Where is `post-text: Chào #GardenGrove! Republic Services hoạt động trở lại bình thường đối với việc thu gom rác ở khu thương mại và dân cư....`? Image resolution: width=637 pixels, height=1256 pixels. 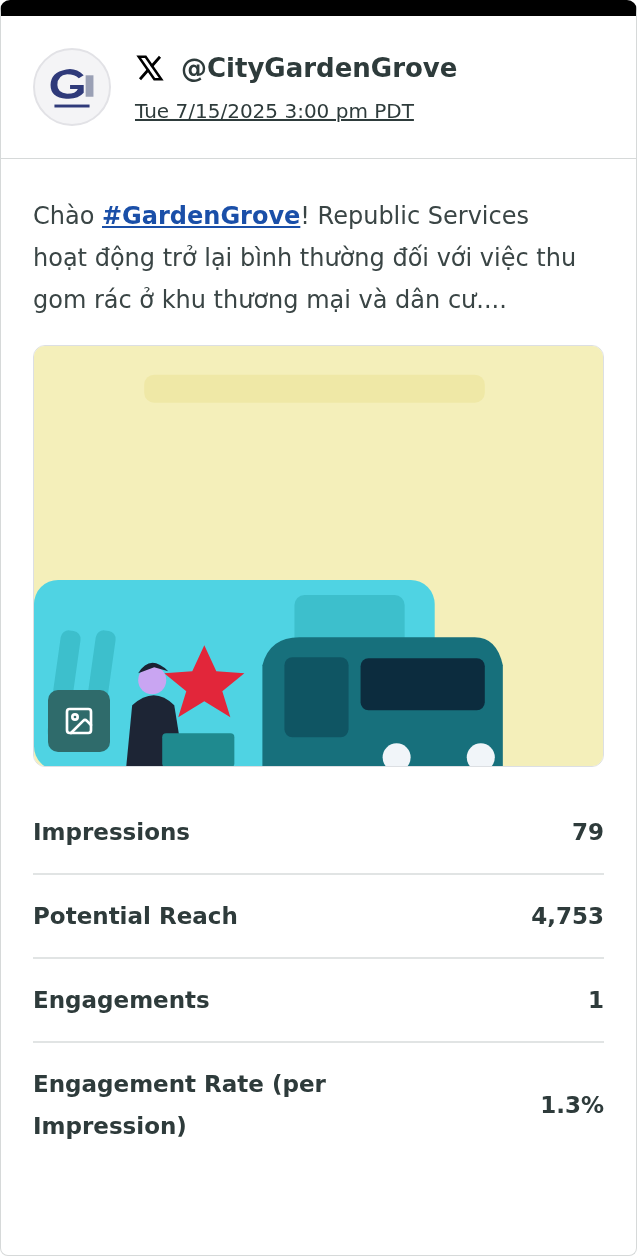
post-text: Chào #GardenGrove! Republic Services hoạt động trở lại bình thường đối với việc thu gom rác ở khu thương mại và dân cư.... is located at coordinates (305, 258).